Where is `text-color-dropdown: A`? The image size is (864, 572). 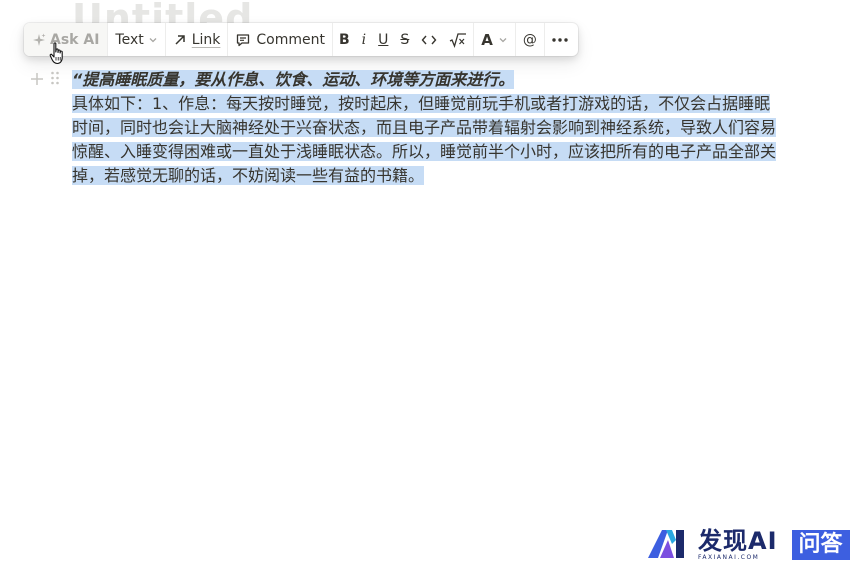 text-color-dropdown: A is located at coordinates (494, 39).